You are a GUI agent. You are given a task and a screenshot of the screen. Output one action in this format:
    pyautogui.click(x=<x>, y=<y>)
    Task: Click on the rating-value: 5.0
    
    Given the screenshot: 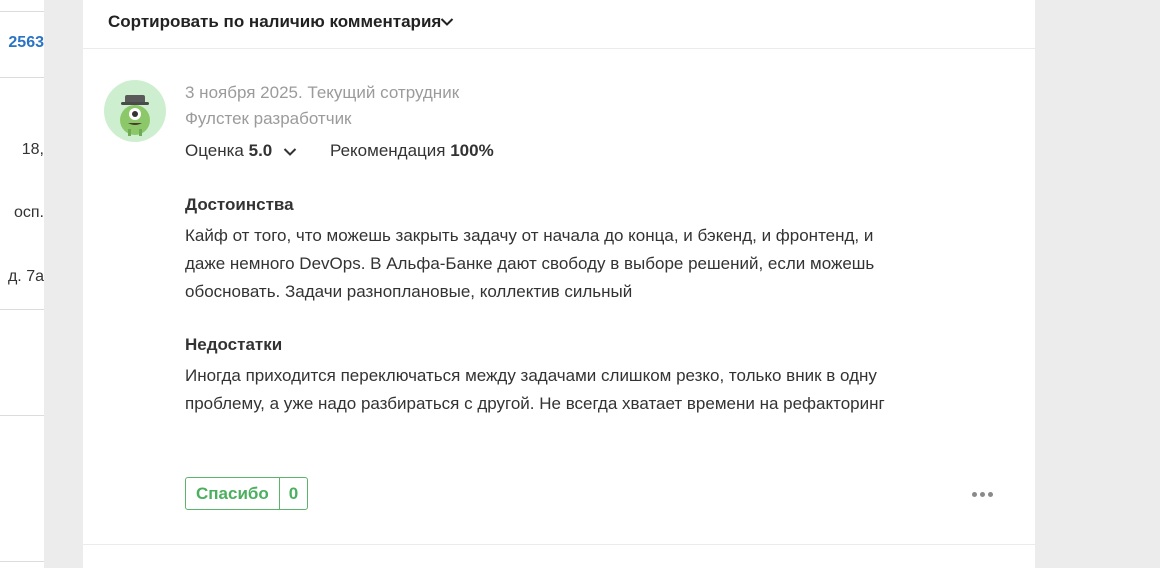 What is the action you would take?
    pyautogui.click(x=260, y=150)
    